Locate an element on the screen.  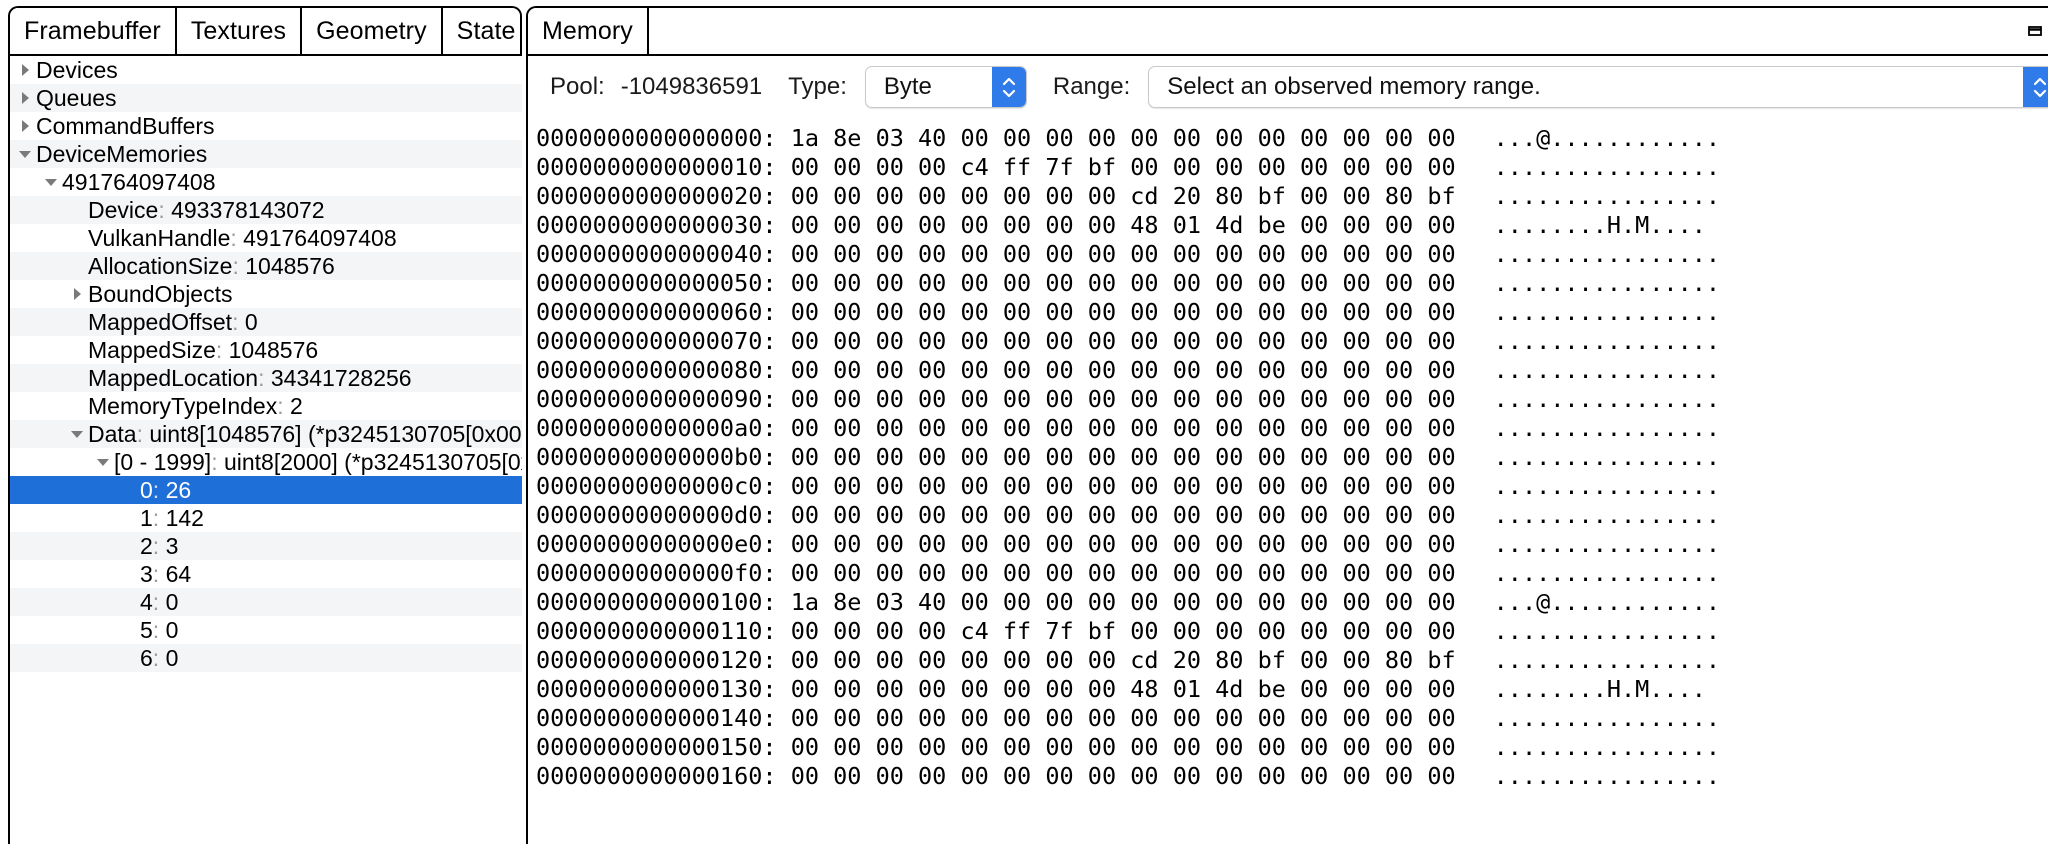
tree-row-value: 493378143072 is located at coordinates (244, 210).